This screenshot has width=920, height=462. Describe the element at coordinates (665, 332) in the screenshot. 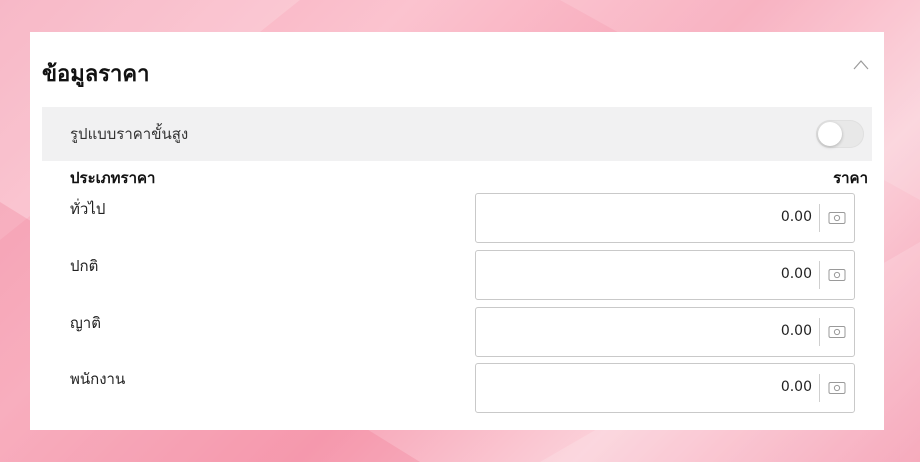

I see `price-input-relative: 0.00` at that location.